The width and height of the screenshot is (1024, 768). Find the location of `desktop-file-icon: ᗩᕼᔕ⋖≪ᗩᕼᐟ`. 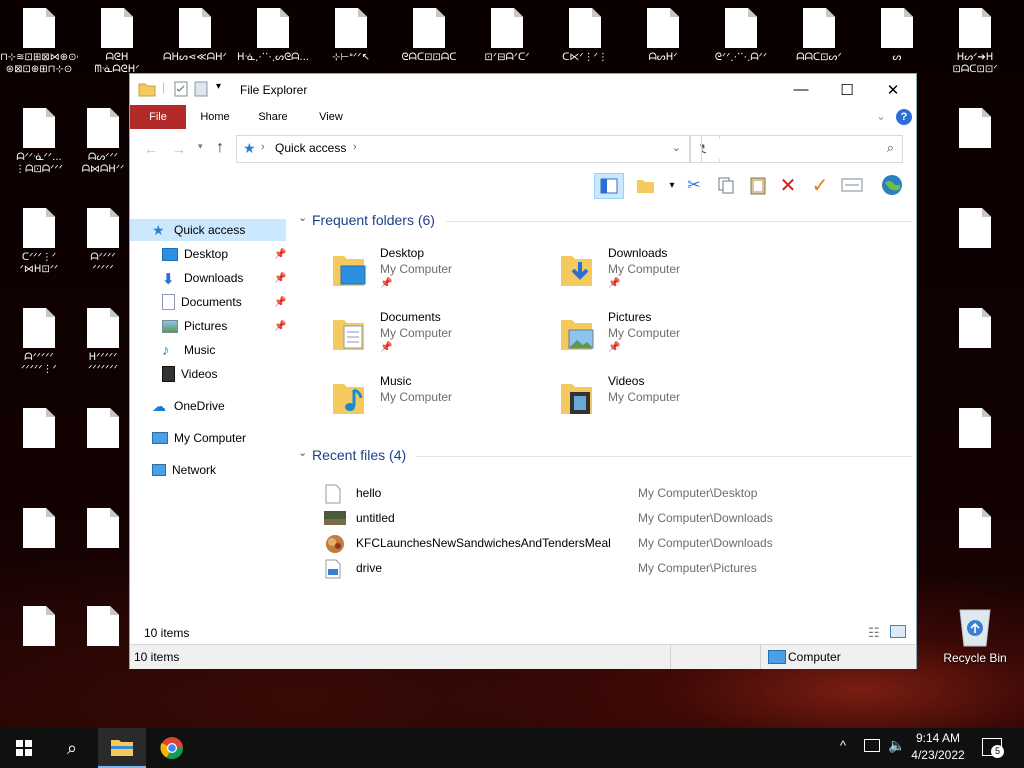

desktop-file-icon: ᗩᕼᔕ⋖≪ᗩᕼᐟ is located at coordinates (195, 36).